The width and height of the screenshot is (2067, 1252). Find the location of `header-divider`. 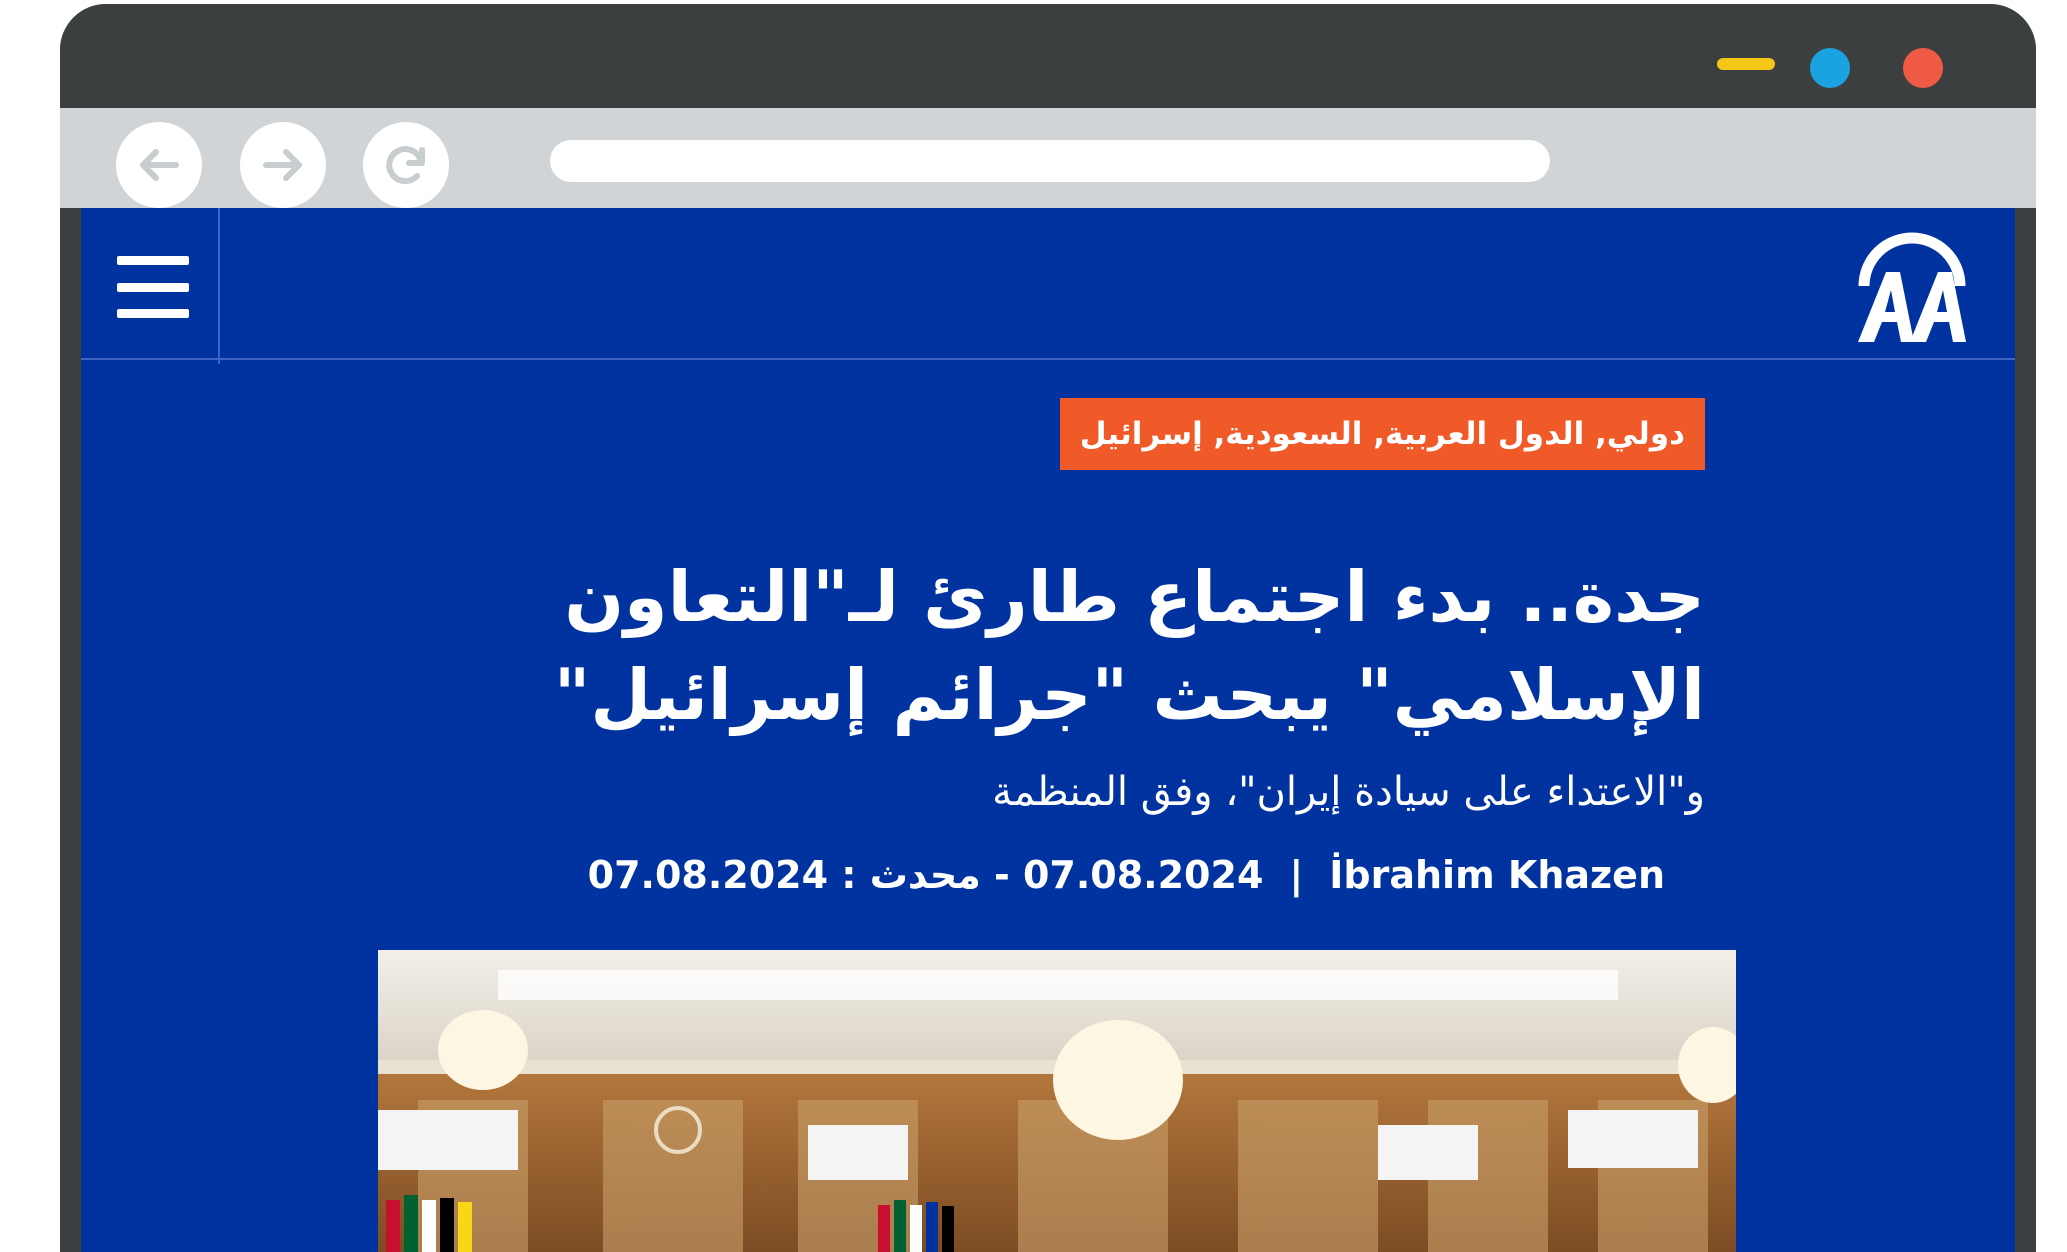

header-divider is located at coordinates (219, 286).